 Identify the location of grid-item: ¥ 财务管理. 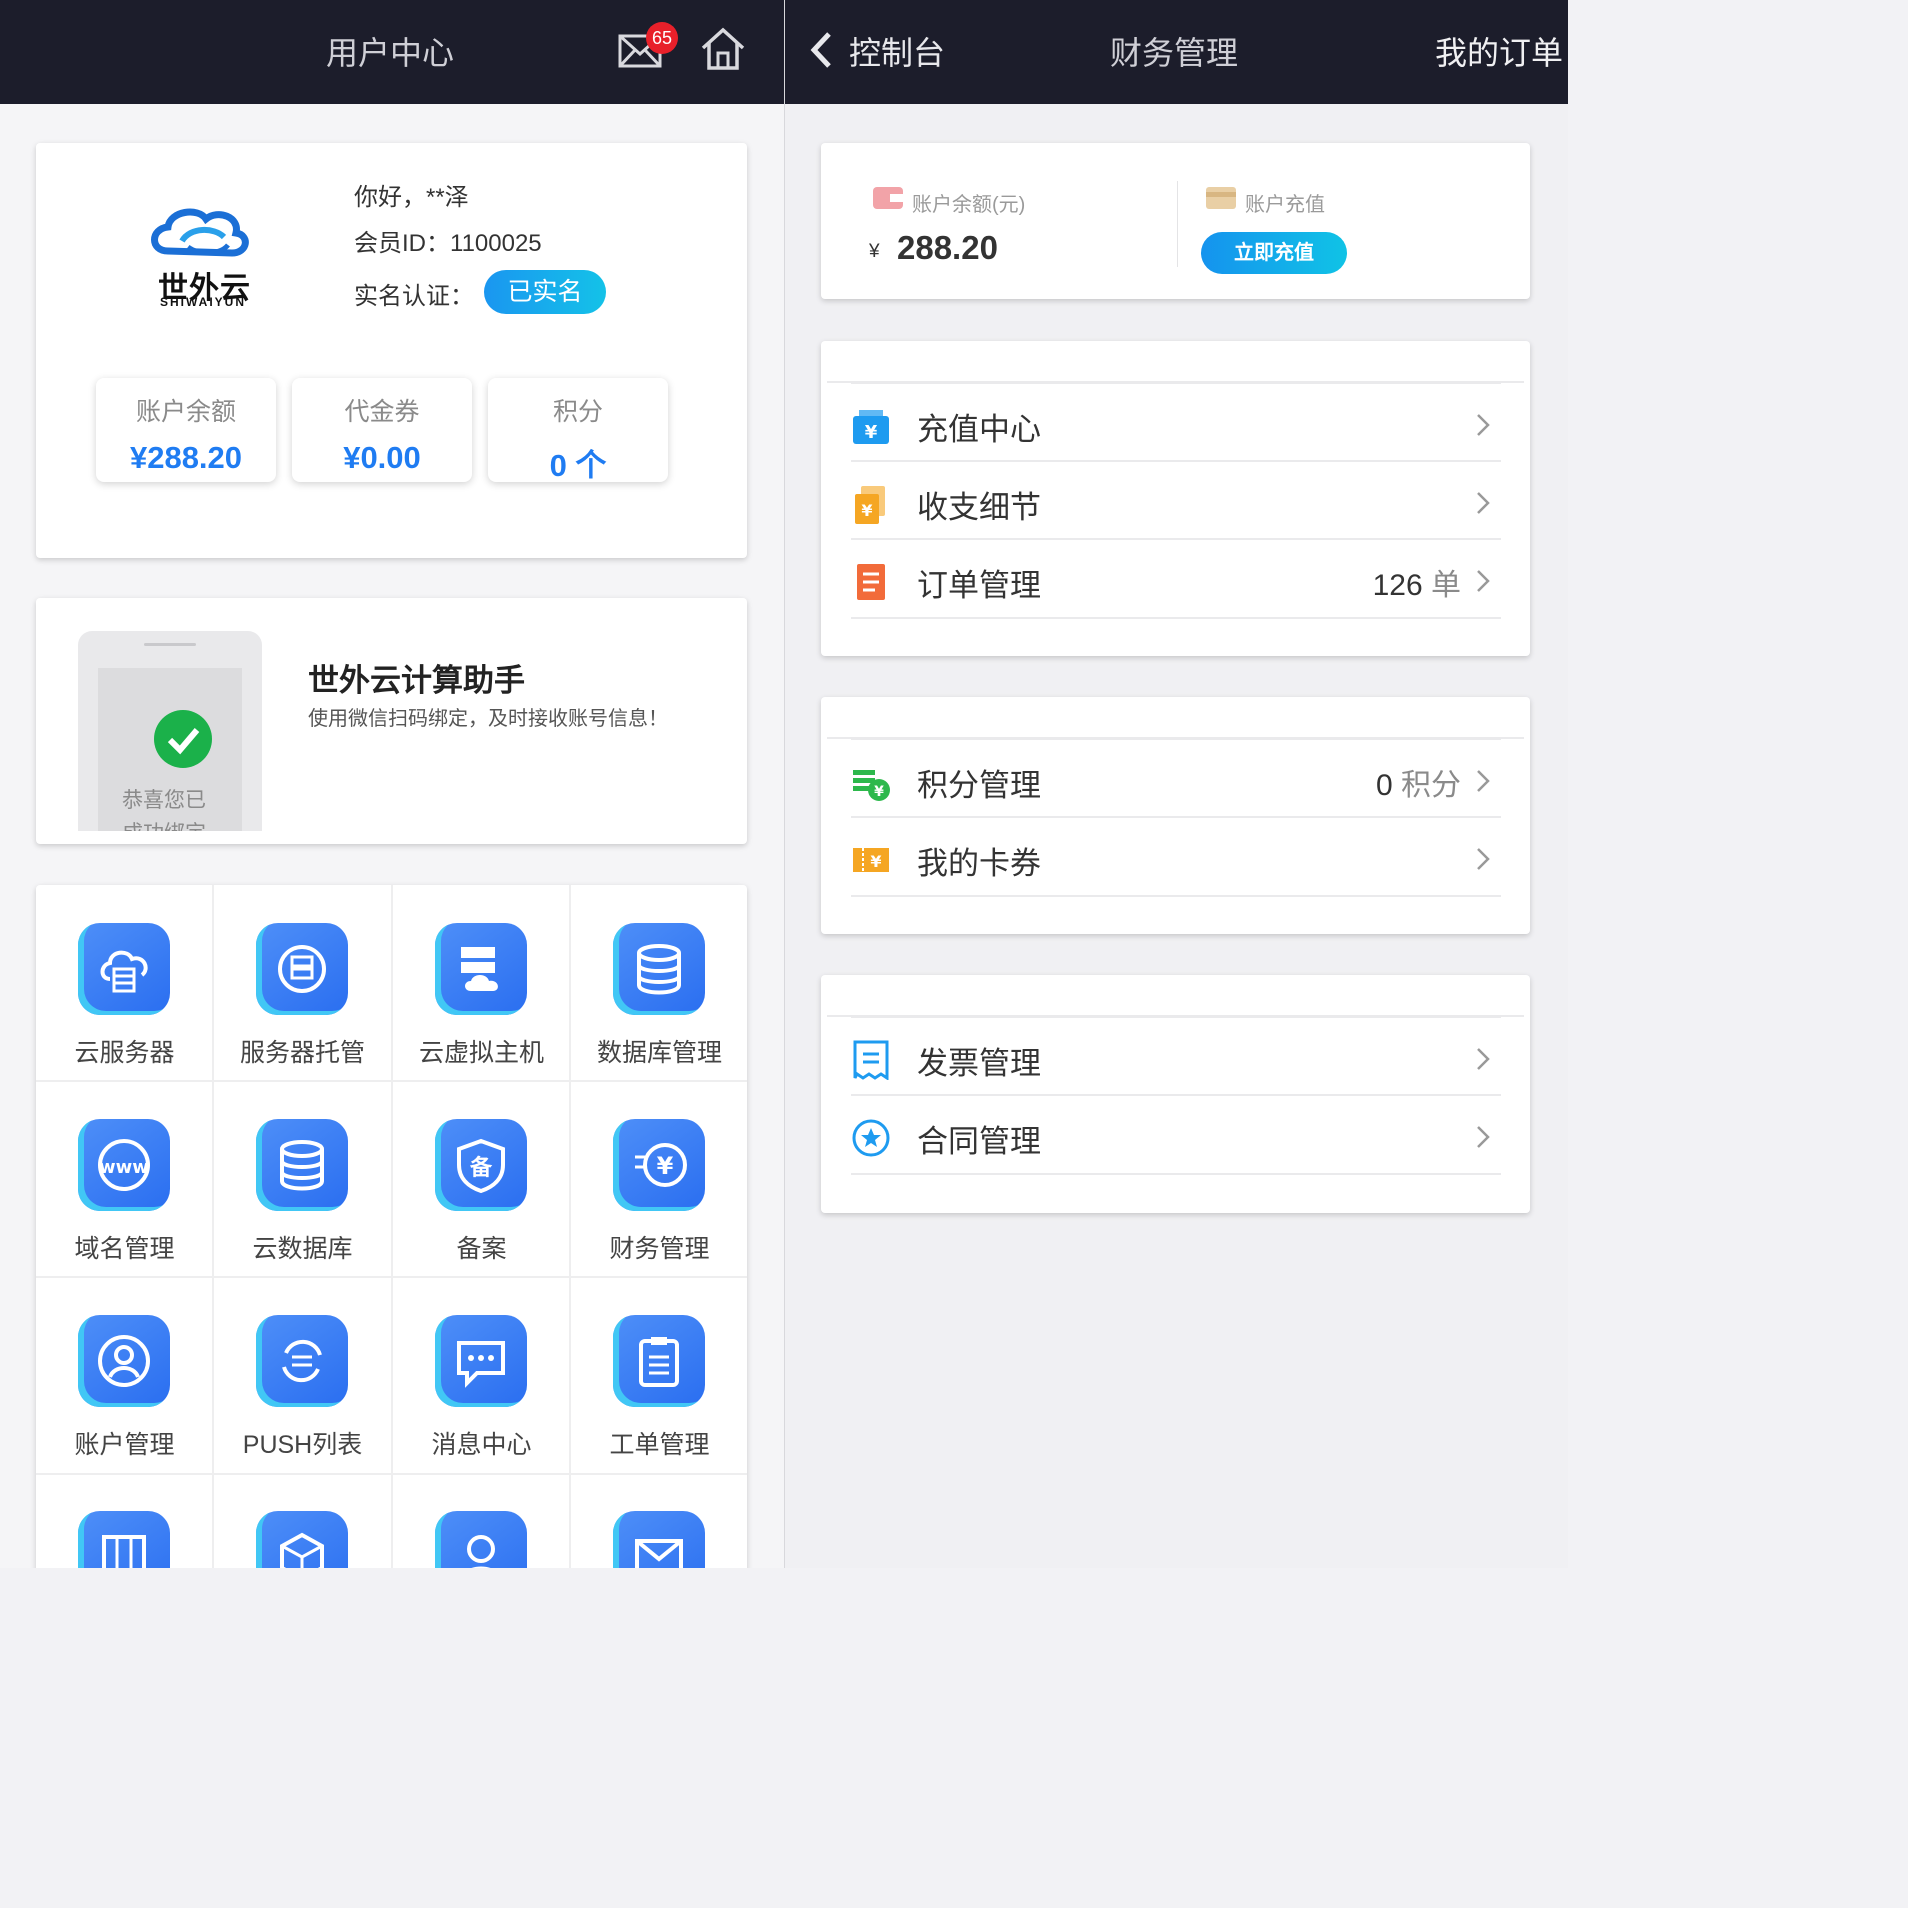
(659, 1179).